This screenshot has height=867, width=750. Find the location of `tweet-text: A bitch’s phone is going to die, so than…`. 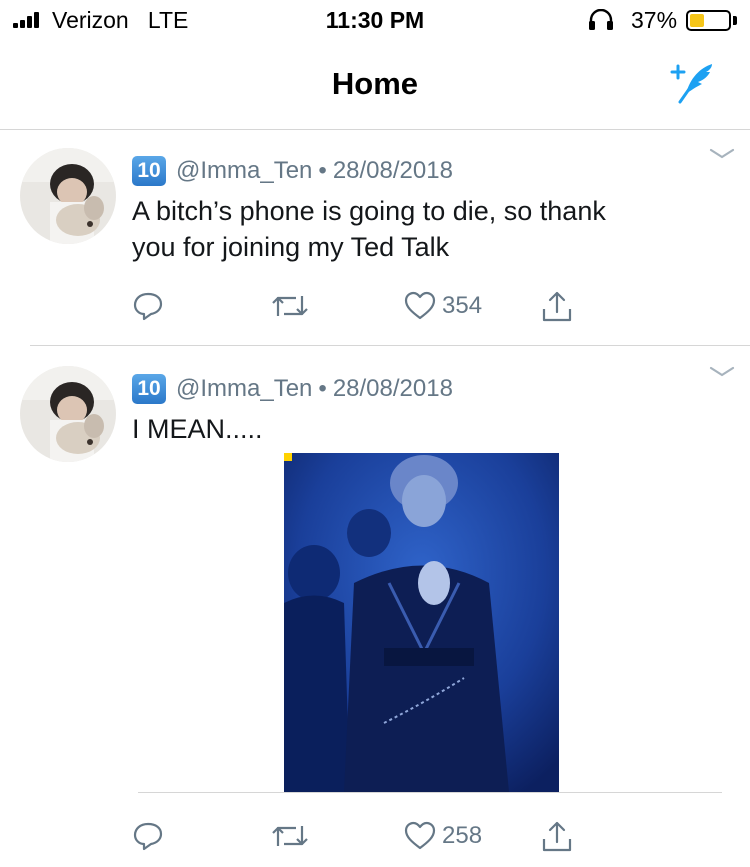

tweet-text: A bitch’s phone is going to die, so than… is located at coordinates (427, 229).